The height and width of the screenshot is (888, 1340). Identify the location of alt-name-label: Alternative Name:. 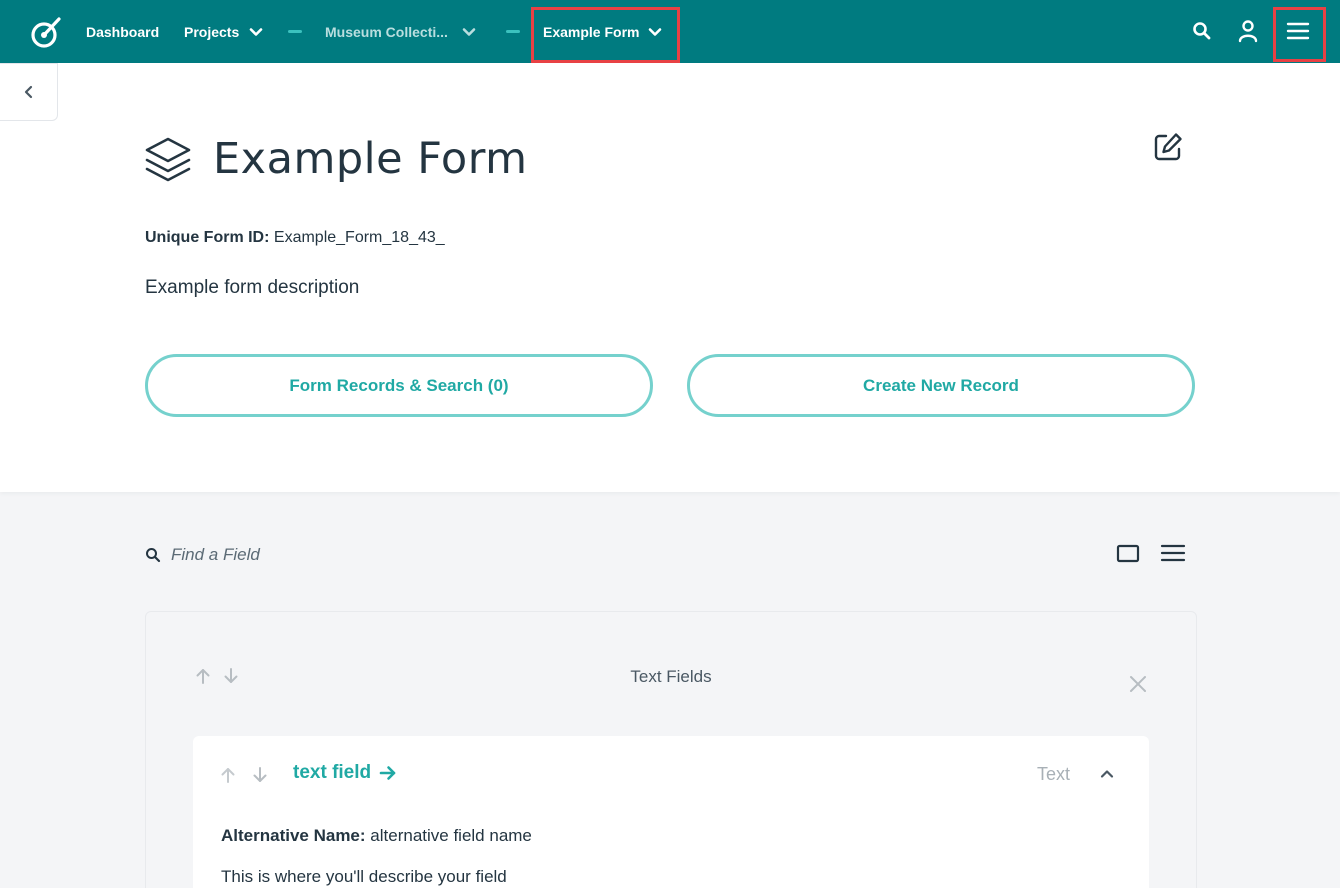
(293, 835).